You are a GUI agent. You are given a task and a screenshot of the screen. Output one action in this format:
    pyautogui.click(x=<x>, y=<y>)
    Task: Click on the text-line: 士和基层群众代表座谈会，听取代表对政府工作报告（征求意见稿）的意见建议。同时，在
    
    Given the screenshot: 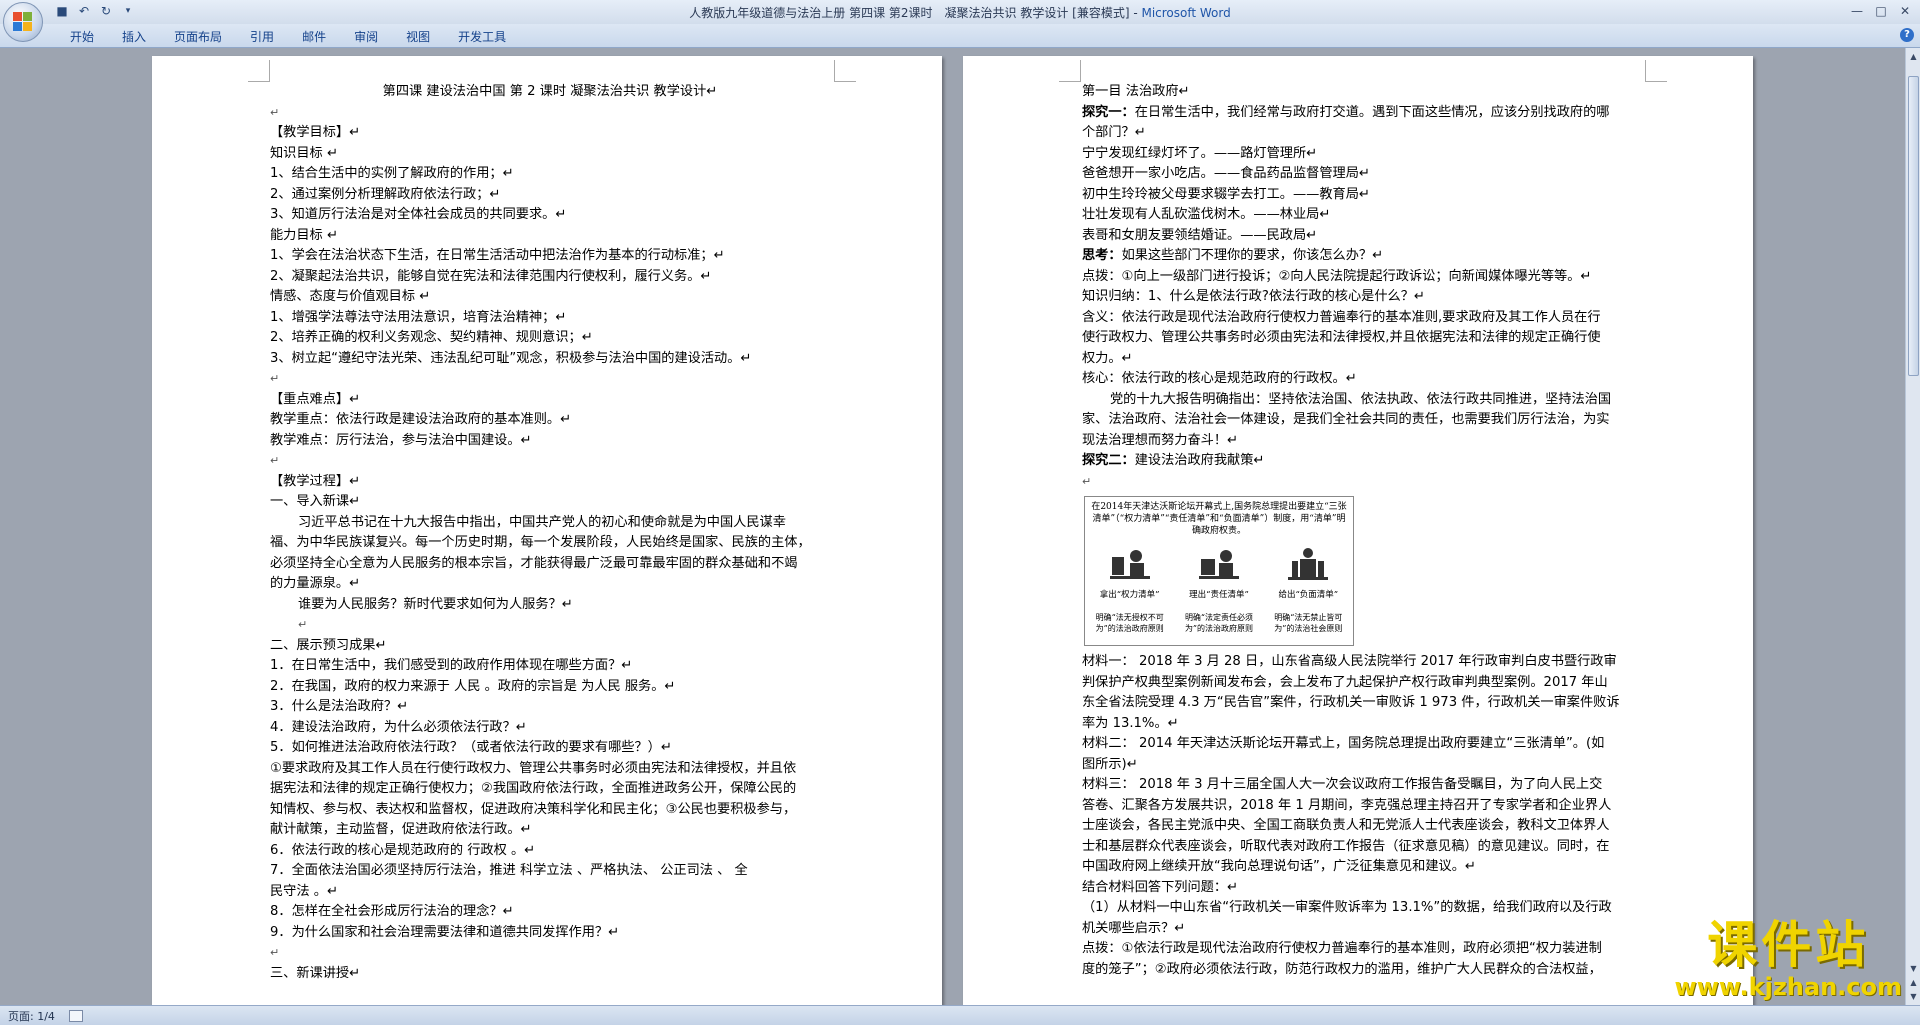 What is the action you would take?
    pyautogui.click(x=1361, y=847)
    